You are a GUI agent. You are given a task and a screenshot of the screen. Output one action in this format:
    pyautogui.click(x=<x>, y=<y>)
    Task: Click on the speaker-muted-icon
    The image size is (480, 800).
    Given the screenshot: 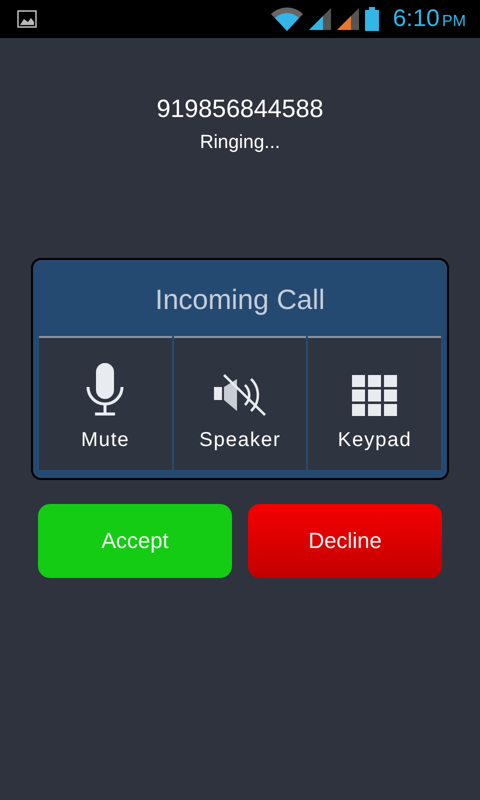 What is the action you would take?
    pyautogui.click(x=240, y=395)
    